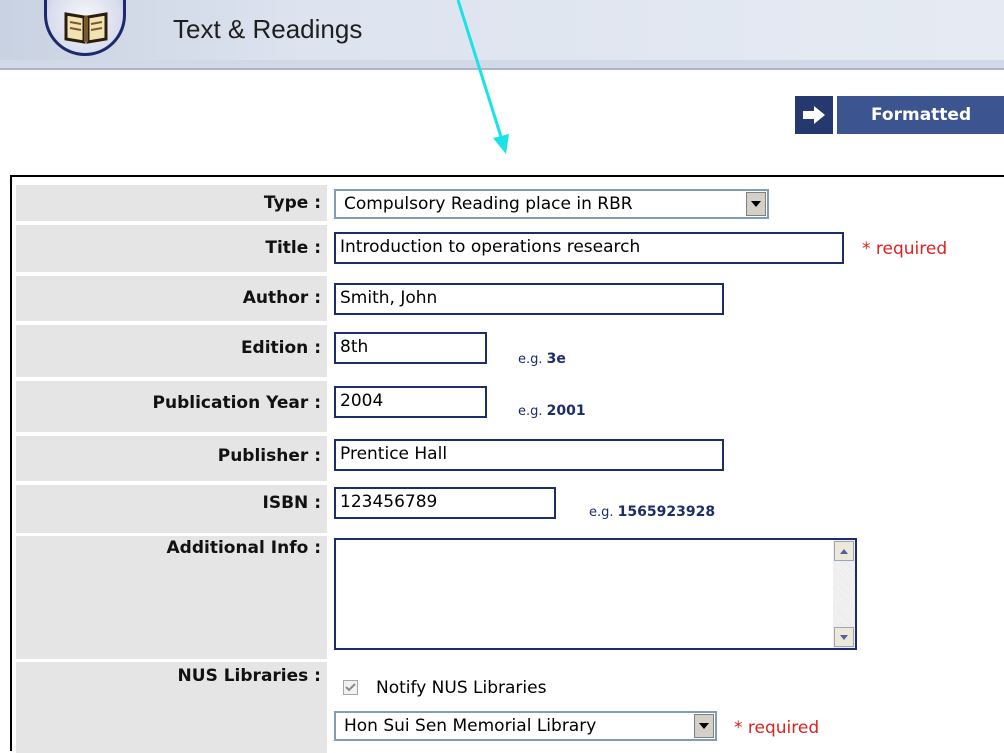 Image resolution: width=1004 pixels, height=753 pixels. Describe the element at coordinates (844, 594) in the screenshot. I see `textarea-scrollbar` at that location.